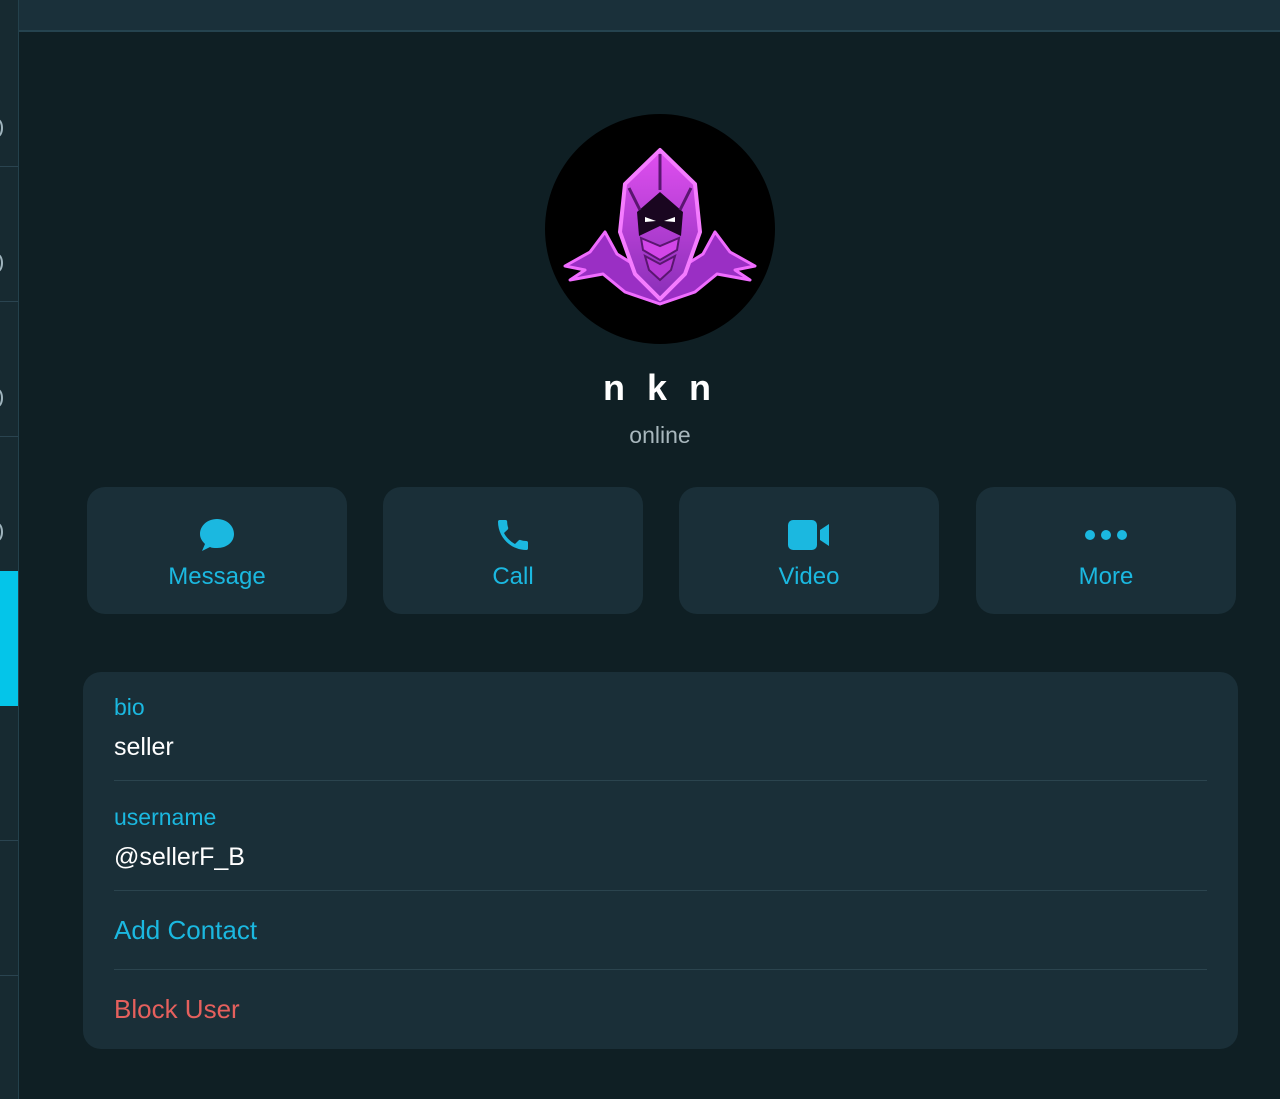  I want to click on message-button-label: Message, so click(217, 576).